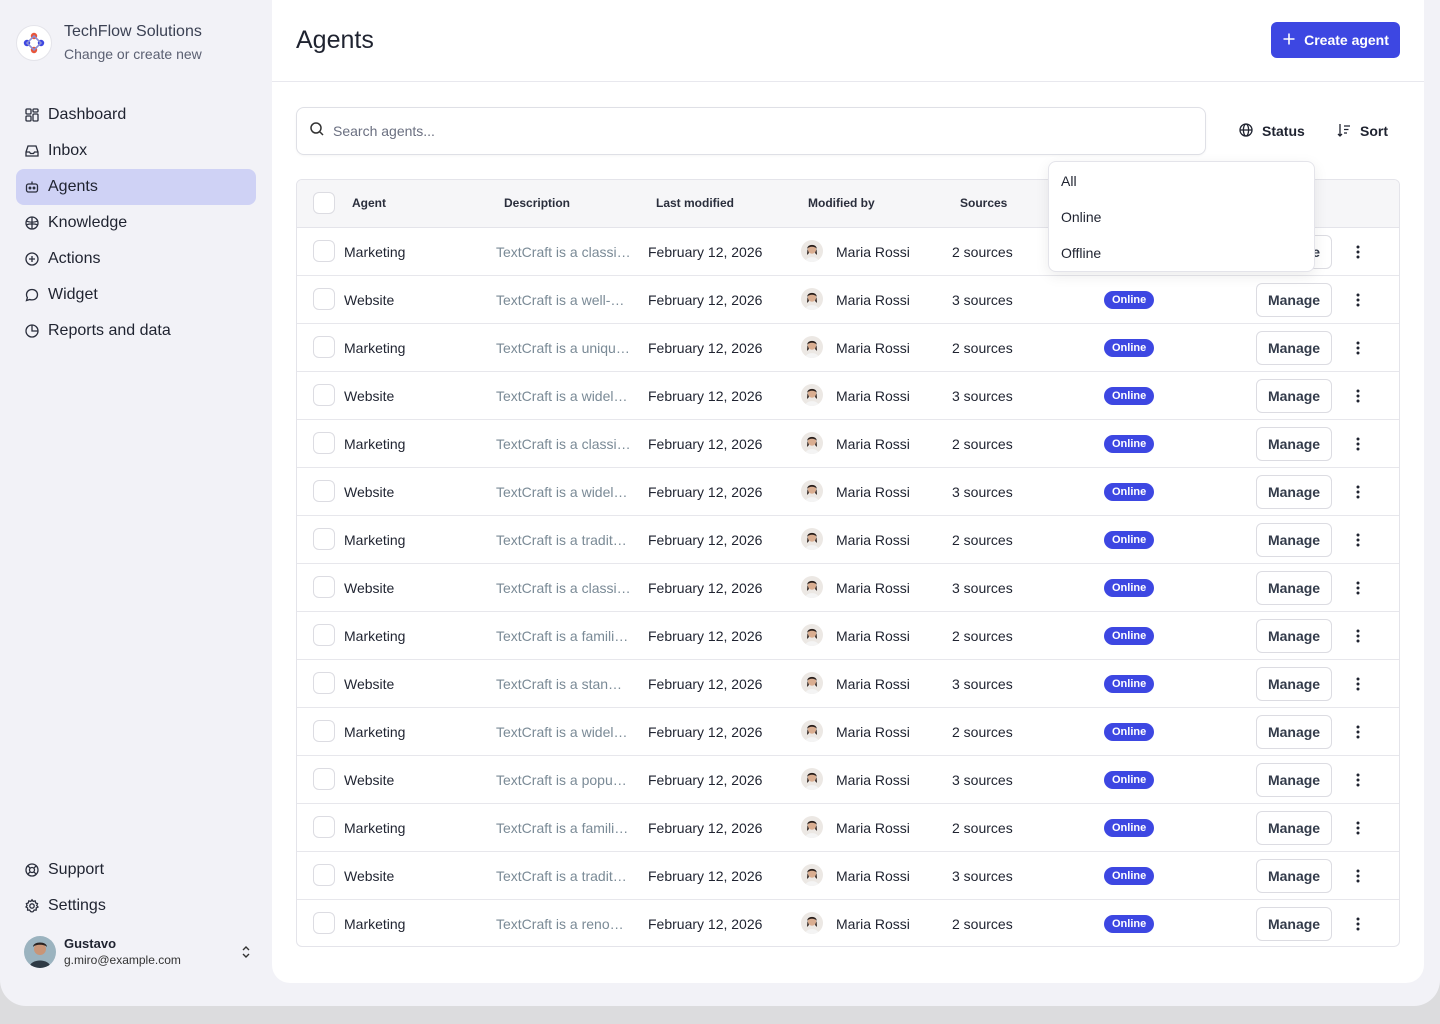  Describe the element at coordinates (375, 924) in the screenshot. I see `agent-name: Marketing` at that location.